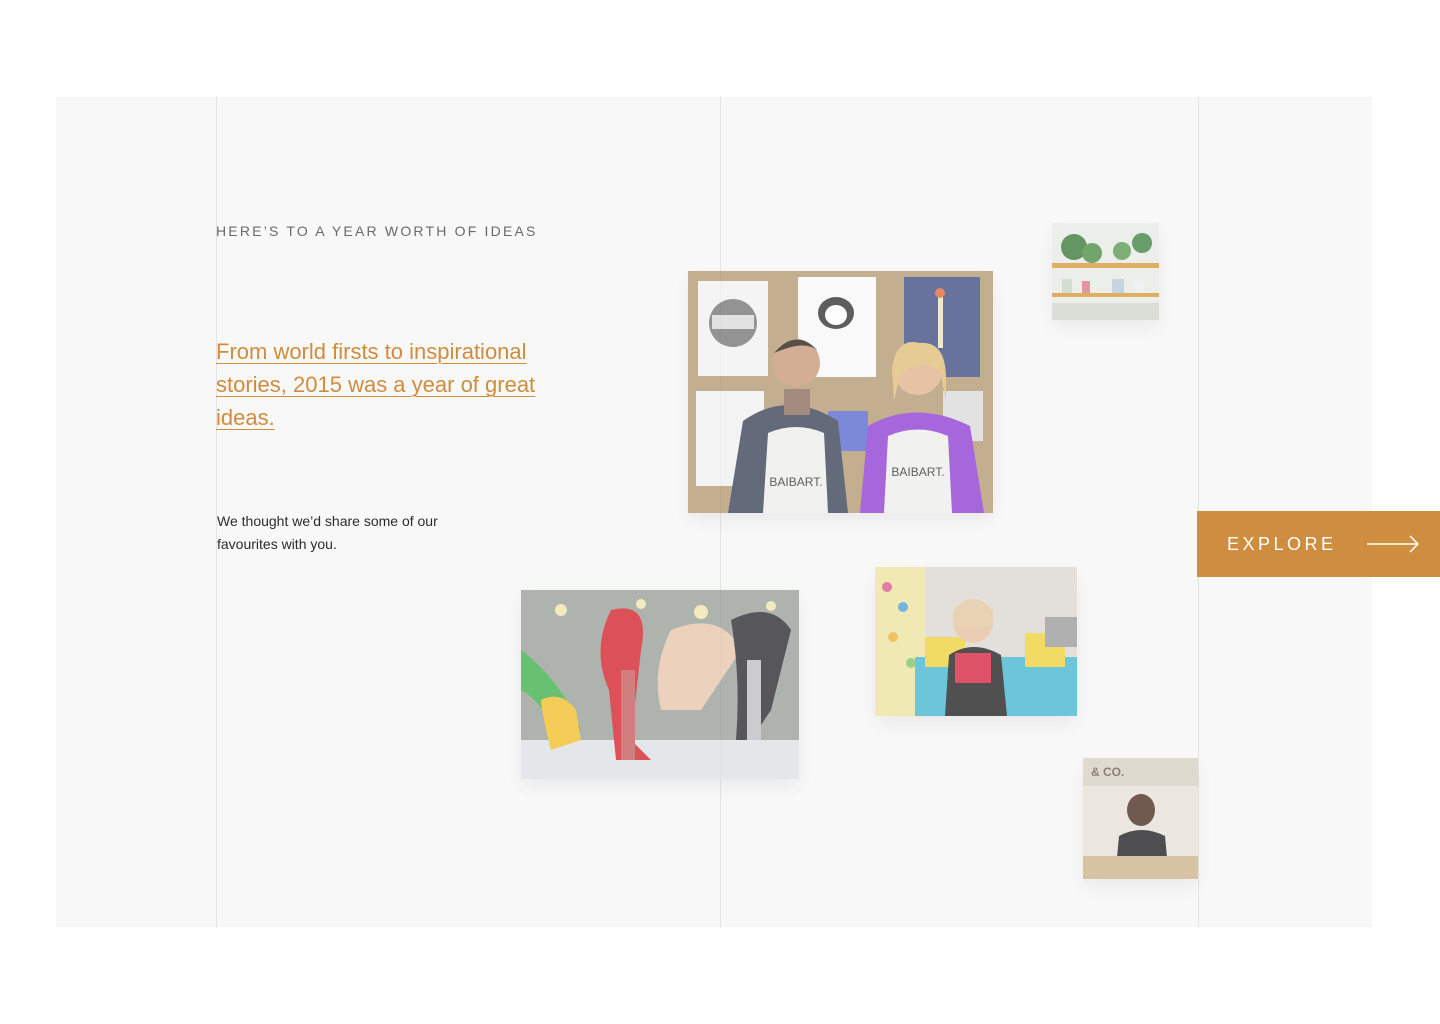 This screenshot has height=1024, width=1440. Describe the element at coordinates (795, 482) in the screenshot. I see `apron-text-left: BAIBART.` at that location.